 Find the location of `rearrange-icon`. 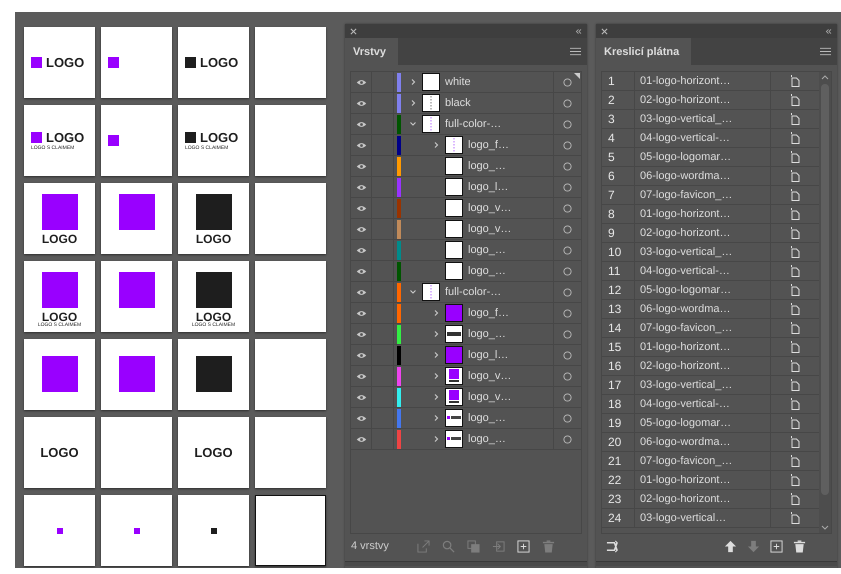

rearrange-icon is located at coordinates (612, 546).